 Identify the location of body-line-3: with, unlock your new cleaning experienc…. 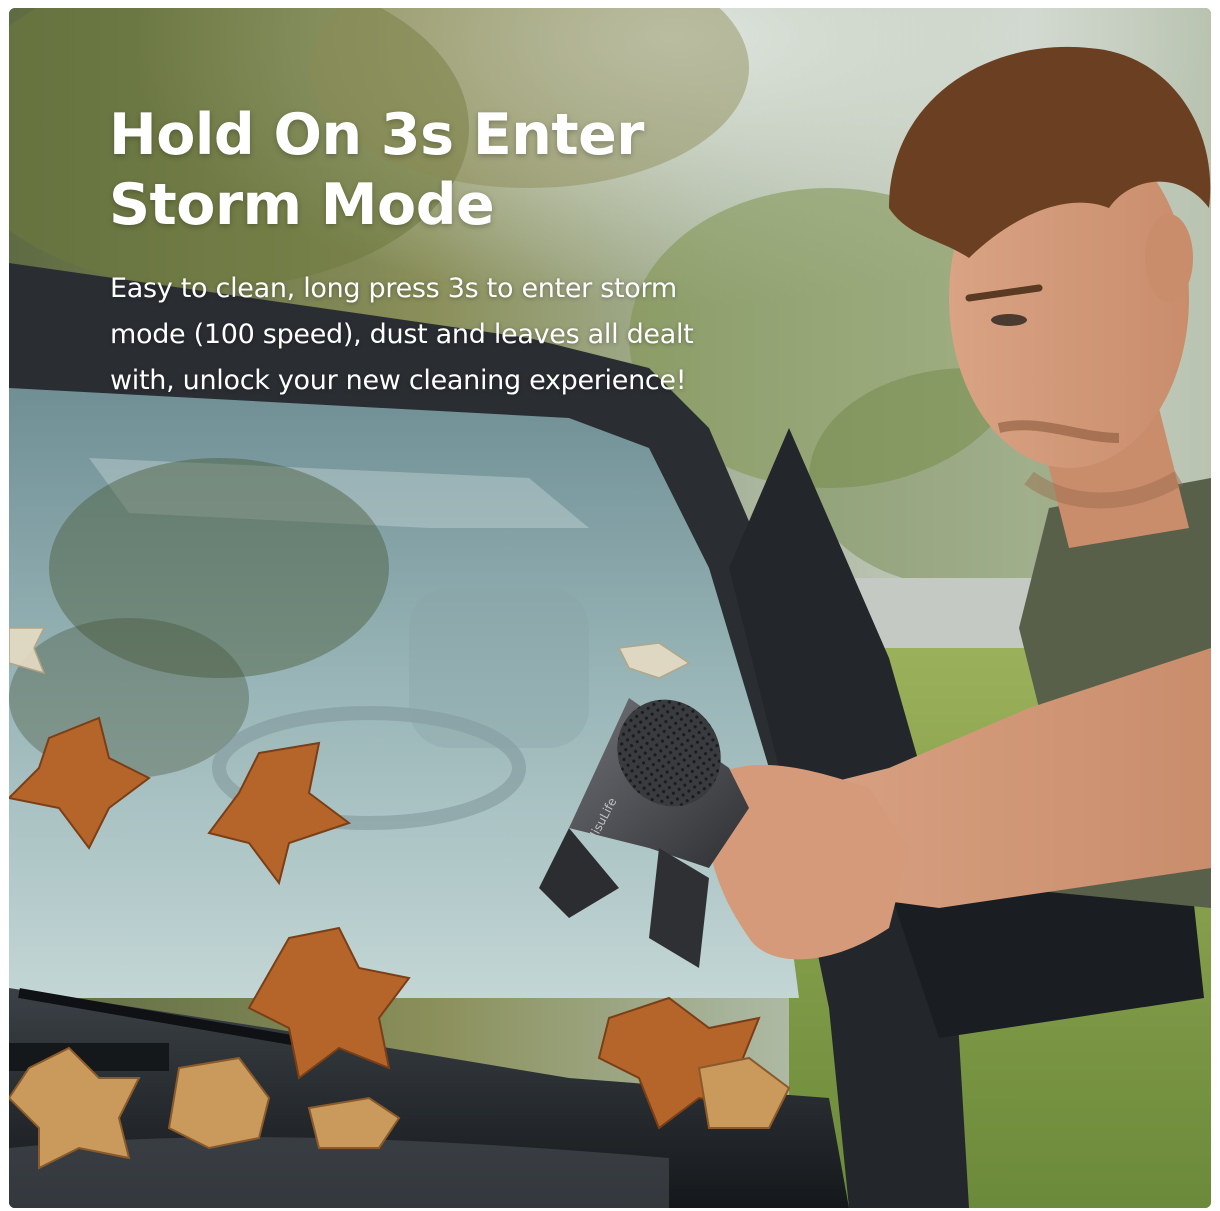
(398, 380).